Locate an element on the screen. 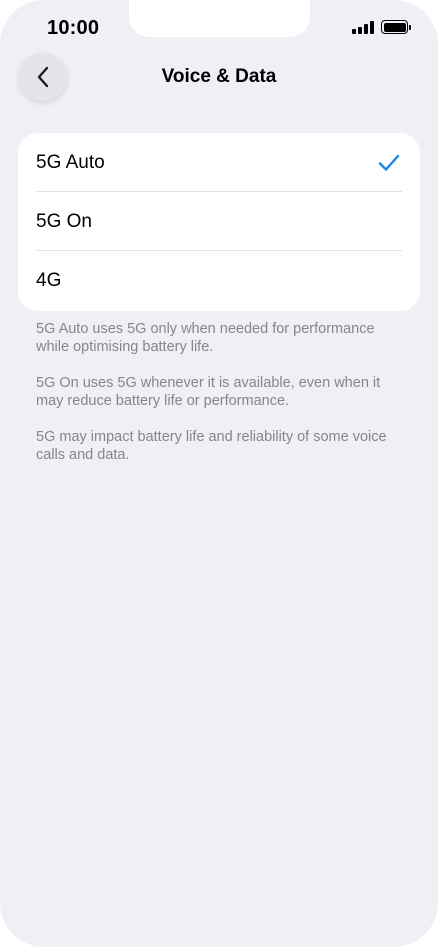  option-5g-on: 5G On is located at coordinates (219, 221).